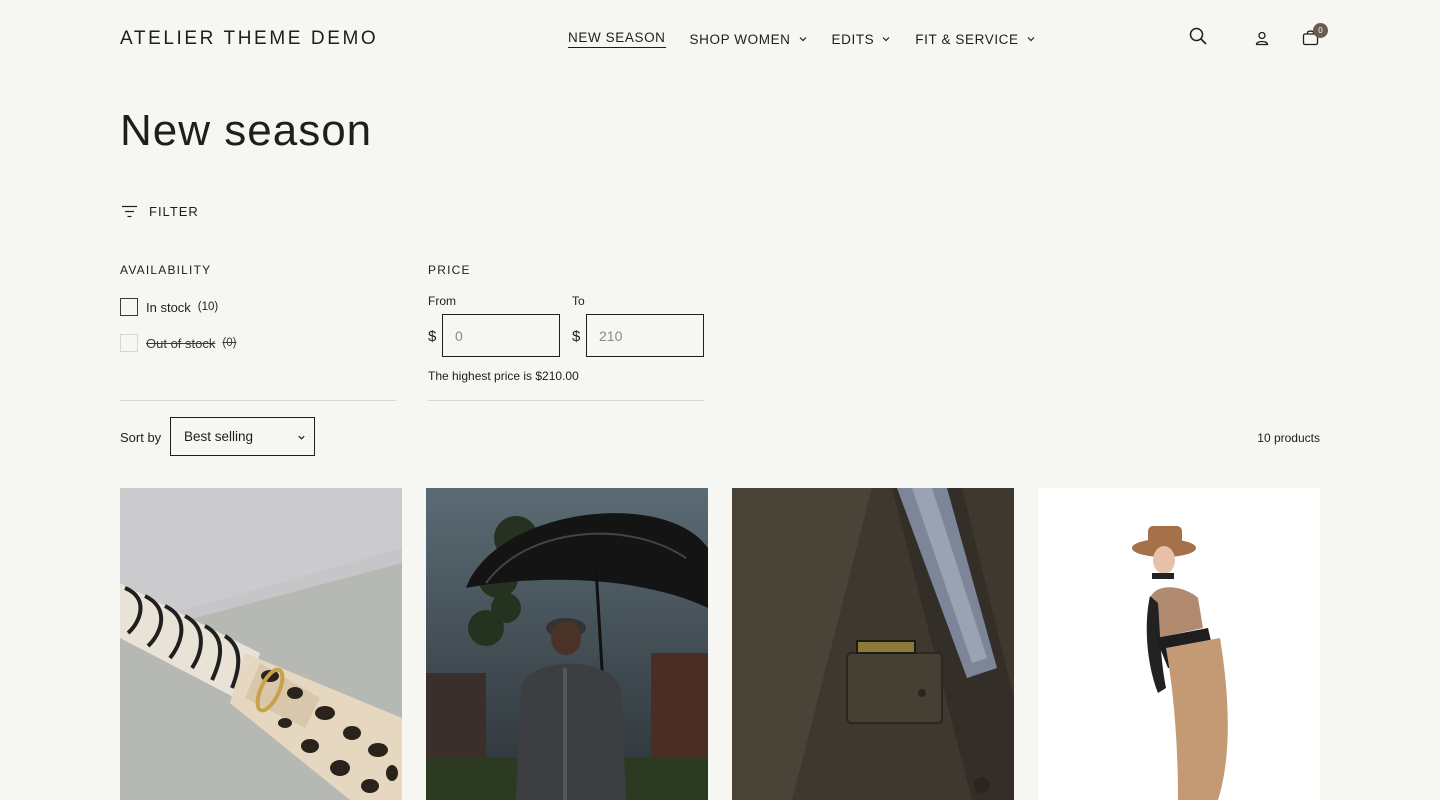 The width and height of the screenshot is (1440, 800). What do you see at coordinates (503, 376) in the screenshot?
I see `highest-price-note: The highest price is $210.00` at bounding box center [503, 376].